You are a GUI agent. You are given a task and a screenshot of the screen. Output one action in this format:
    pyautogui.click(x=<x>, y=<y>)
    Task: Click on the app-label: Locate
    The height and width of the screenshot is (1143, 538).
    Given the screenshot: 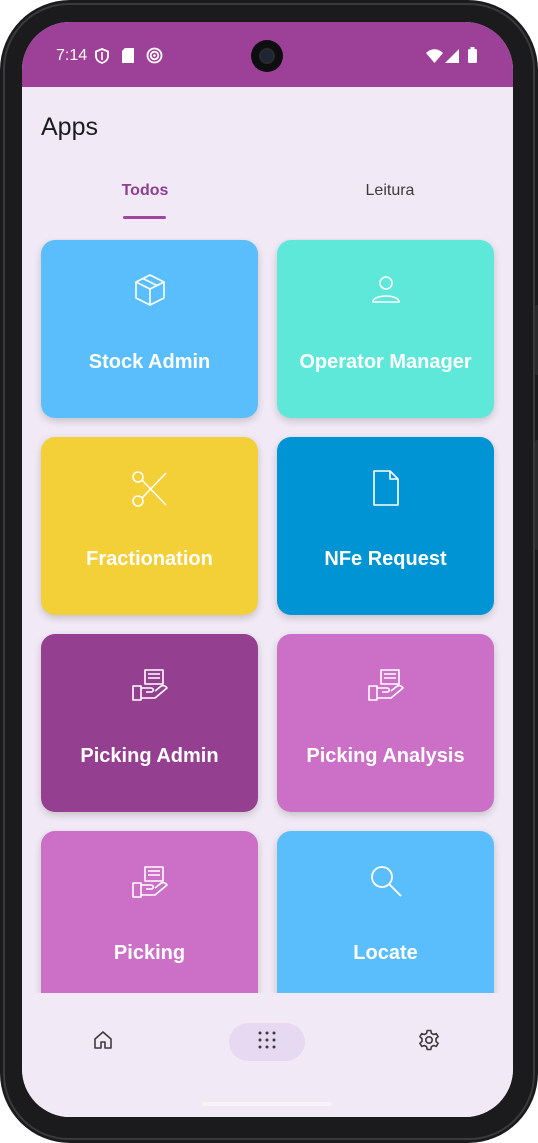 What is the action you would take?
    pyautogui.click(x=385, y=952)
    